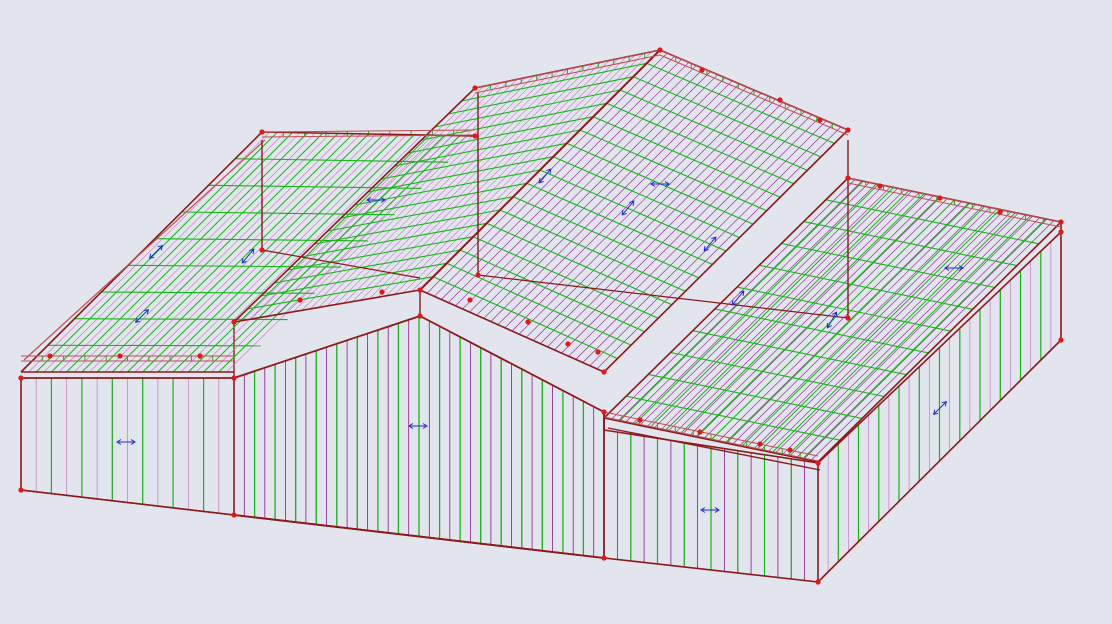 The height and width of the screenshot is (624, 1112). What do you see at coordinates (327, 347) in the screenshot?
I see `gable-frame` at bounding box center [327, 347].